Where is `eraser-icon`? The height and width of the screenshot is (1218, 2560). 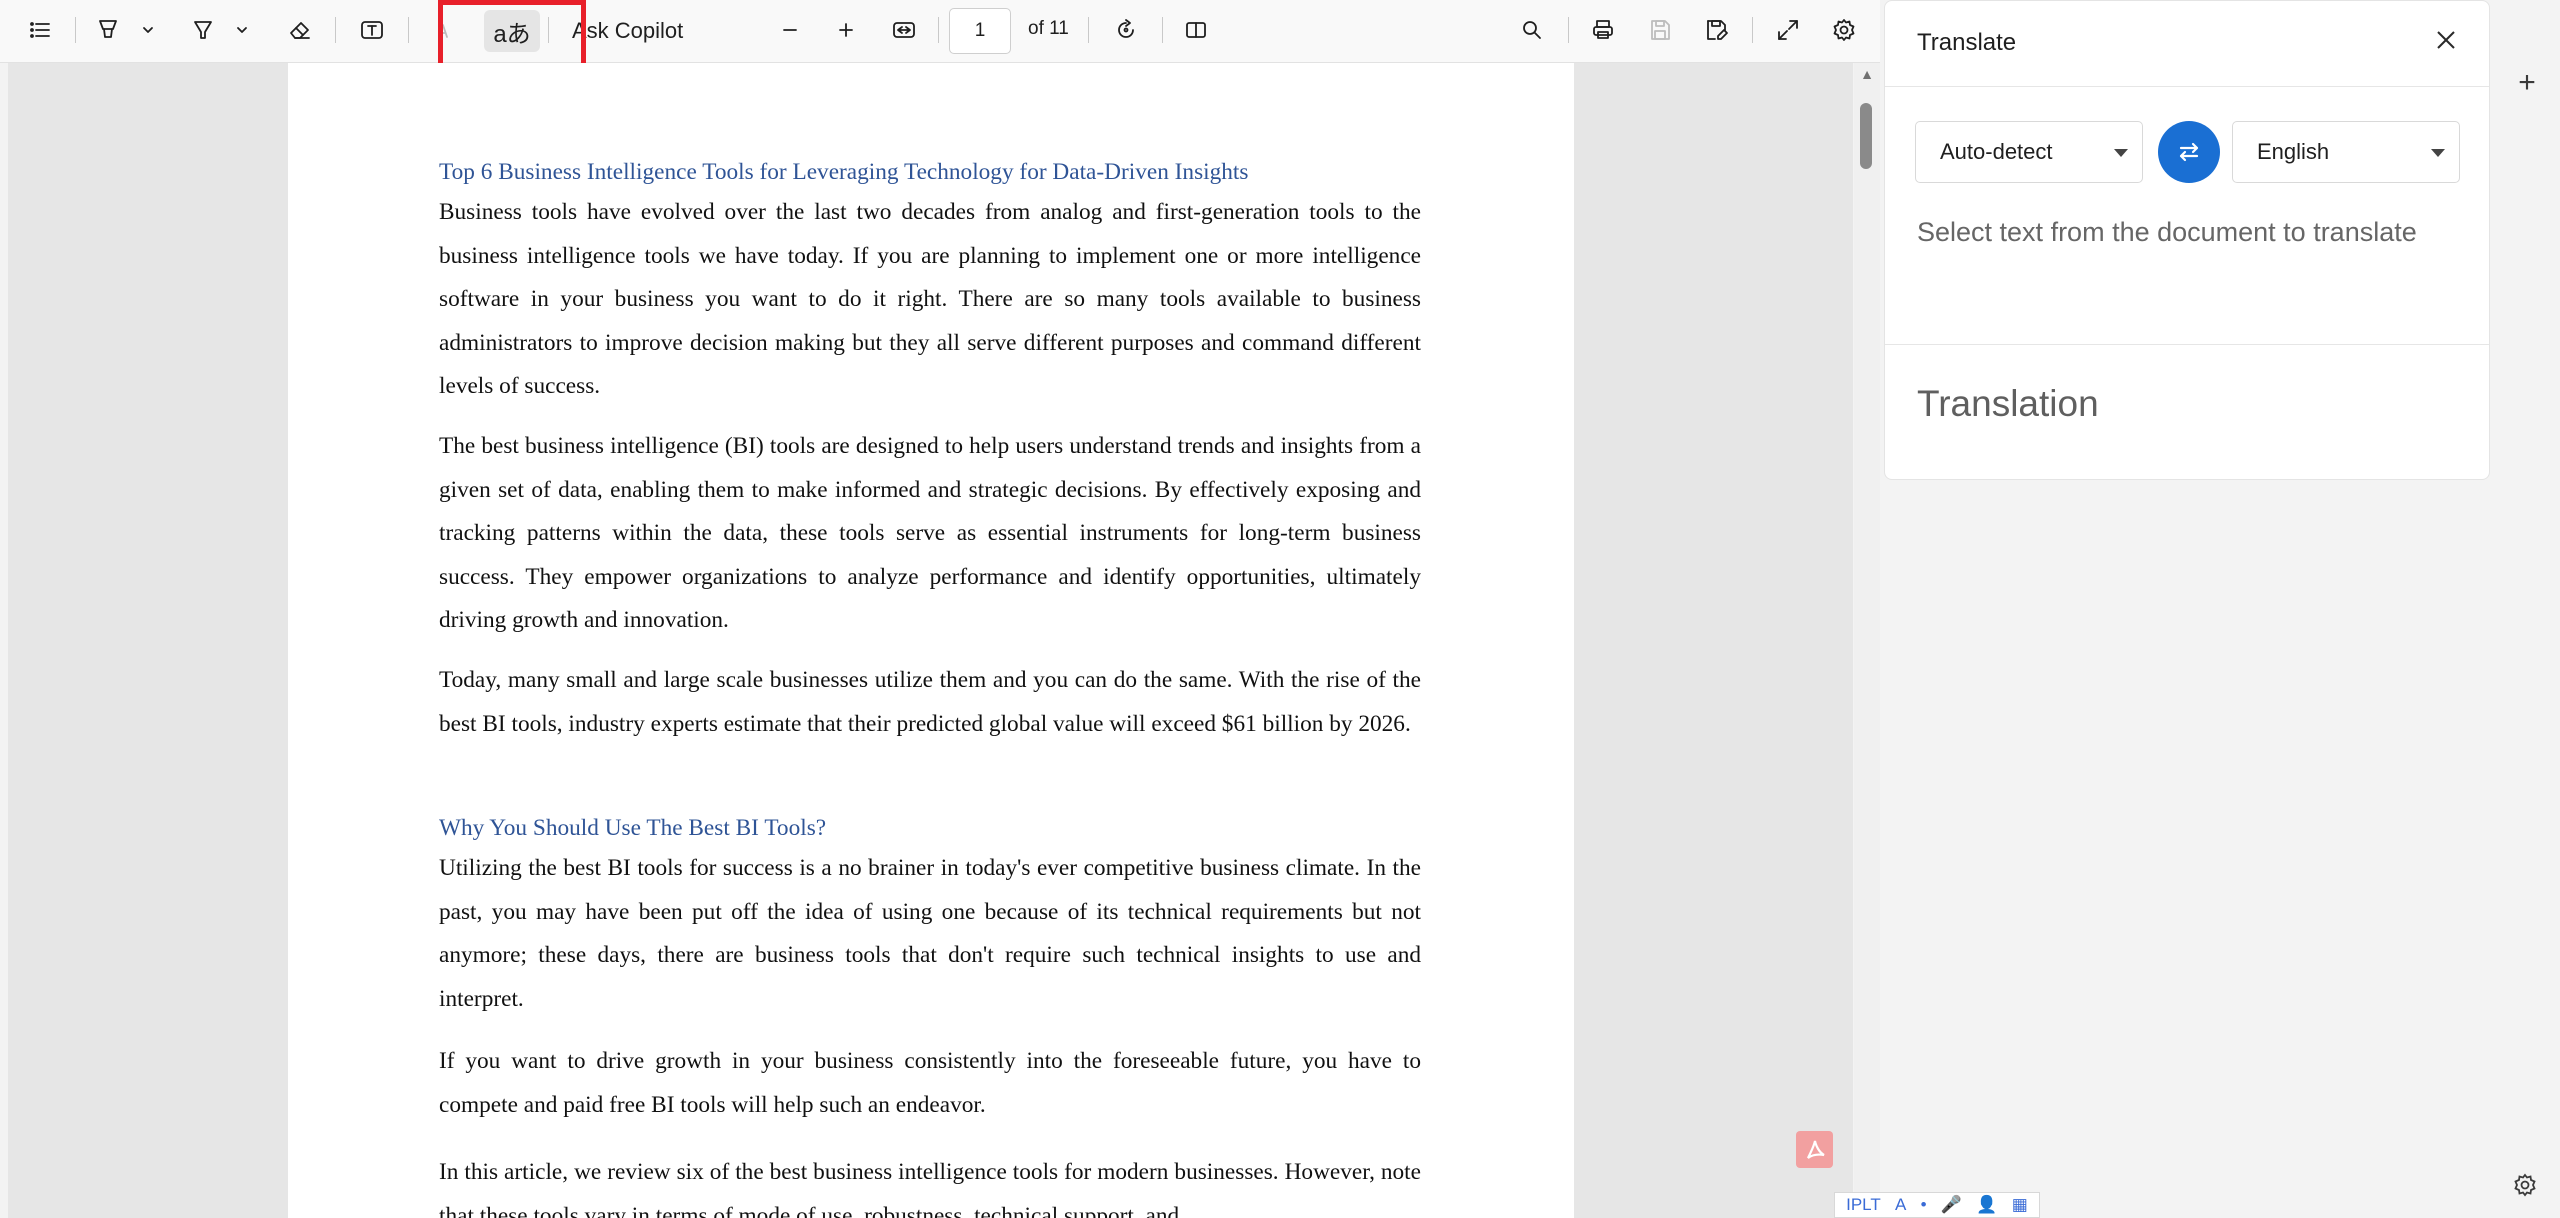 eraser-icon is located at coordinates (300, 30).